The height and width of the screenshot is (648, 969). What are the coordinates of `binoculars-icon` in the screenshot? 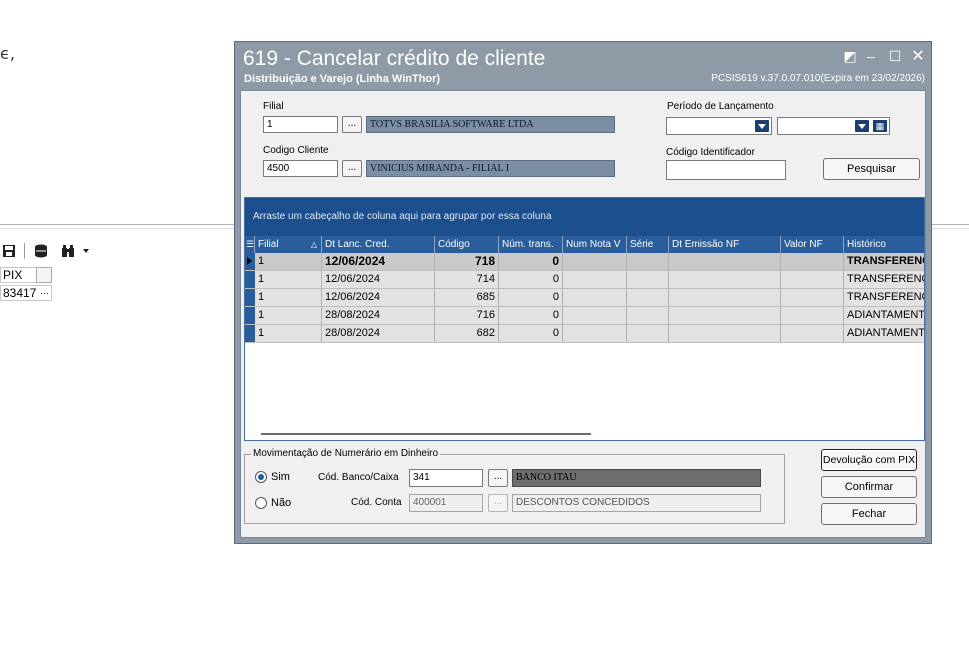 It's located at (68, 251).